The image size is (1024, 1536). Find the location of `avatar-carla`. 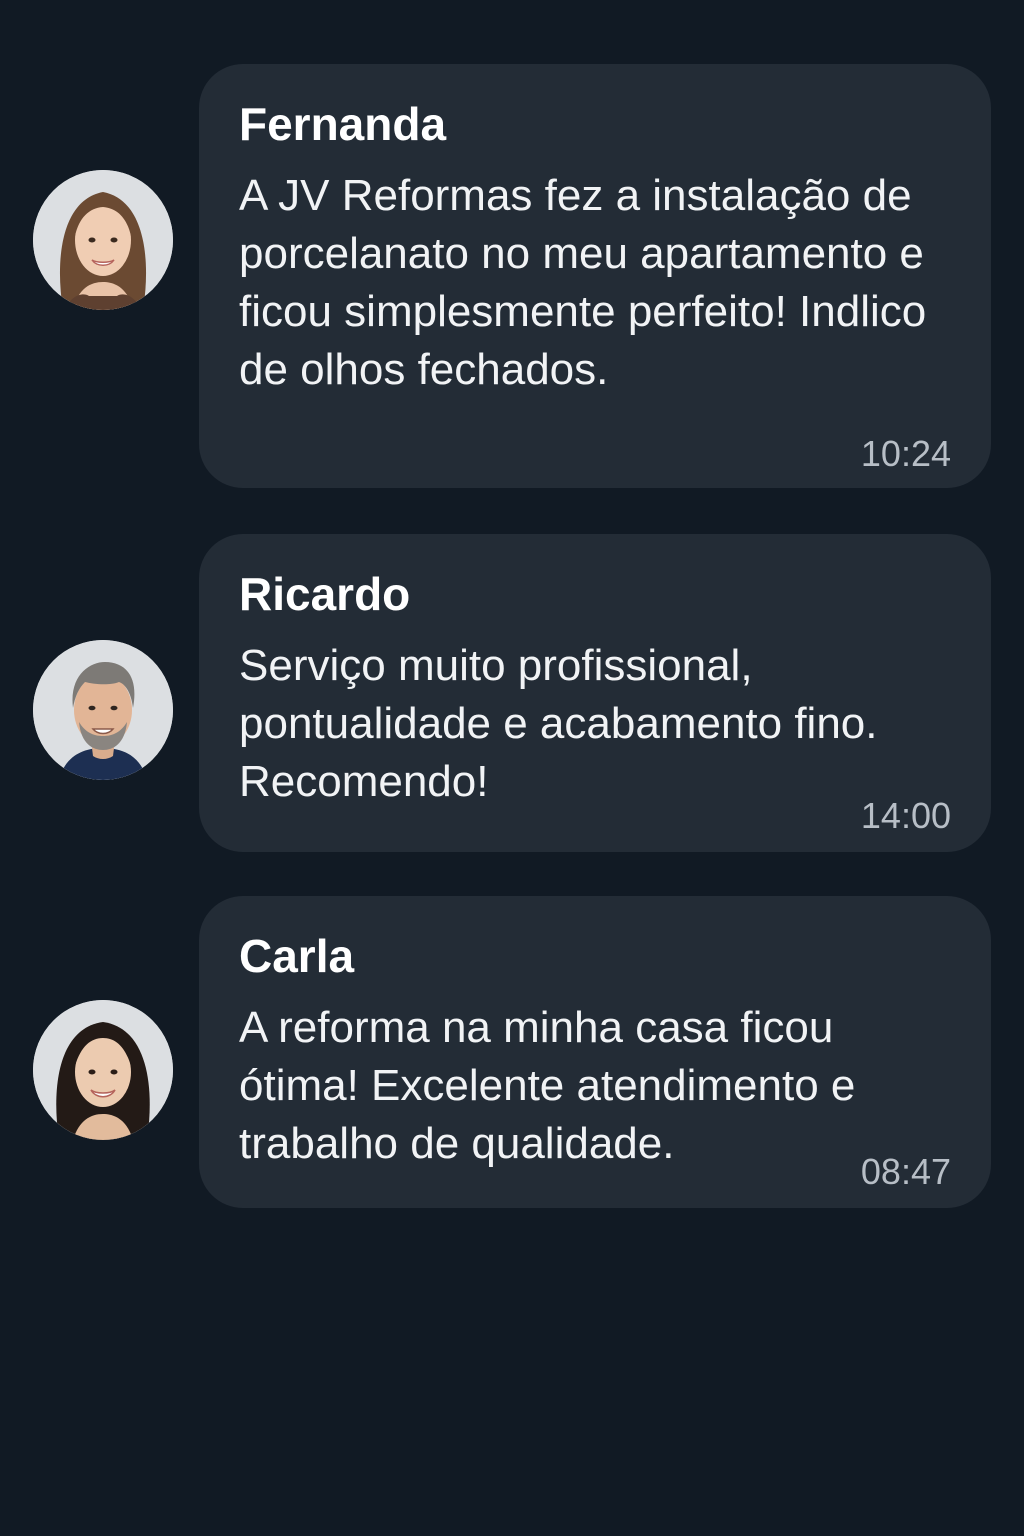

avatar-carla is located at coordinates (103, 1070).